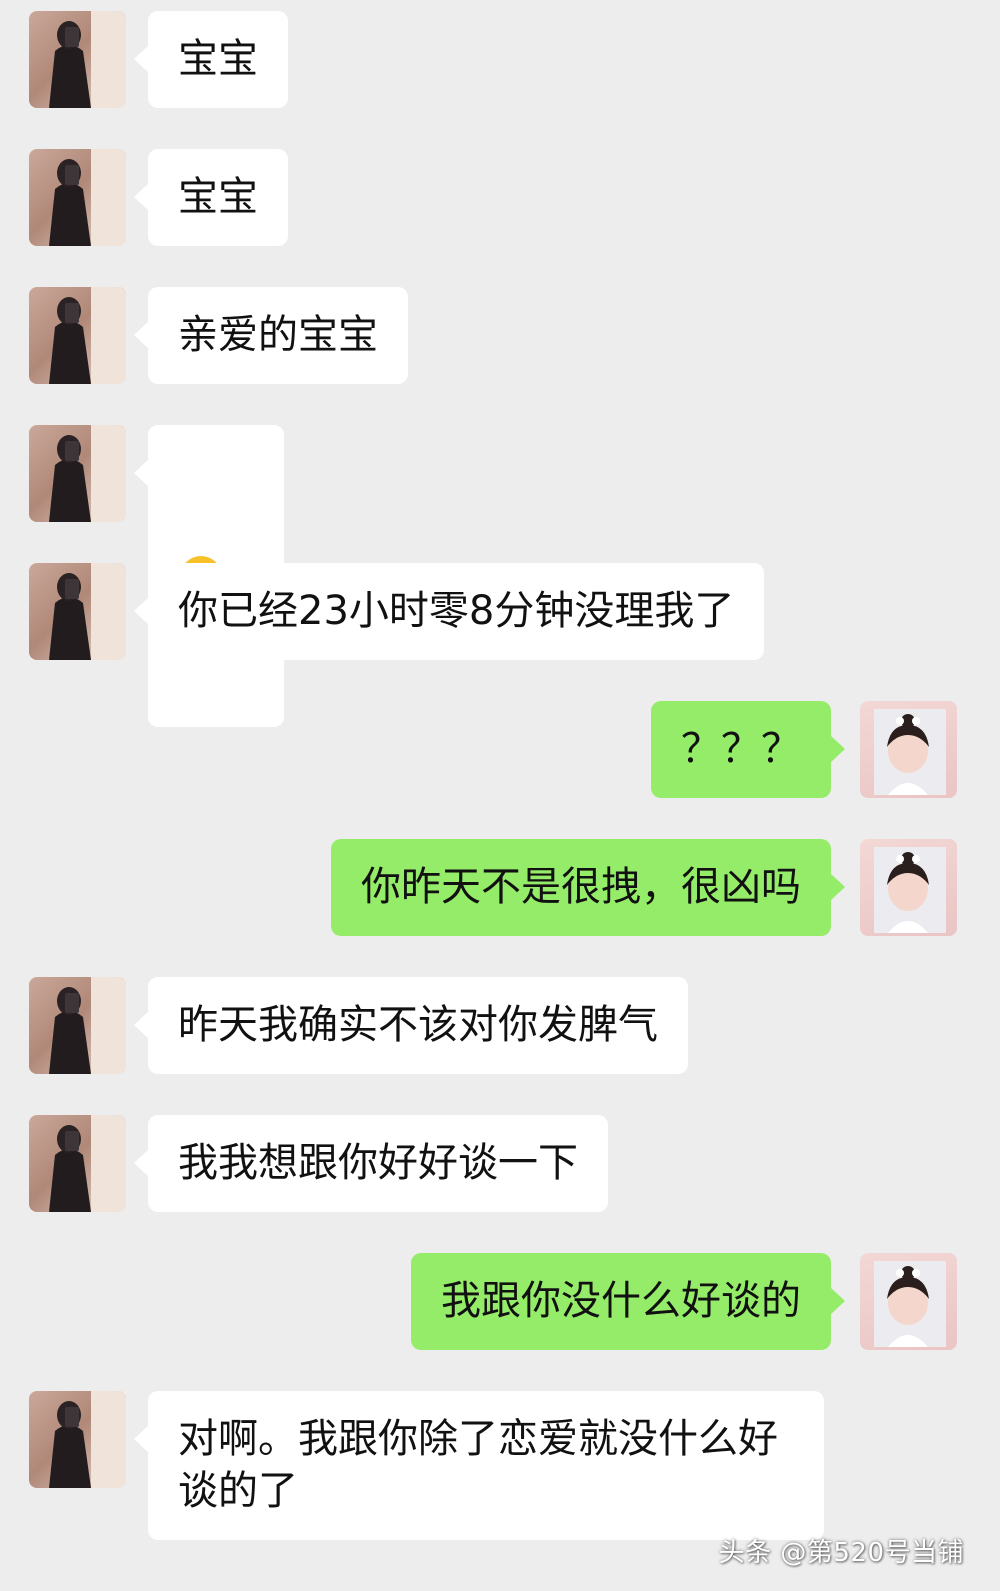  I want to click on message-bubble: 我我想跟你好好谈一下, so click(371, 1163).